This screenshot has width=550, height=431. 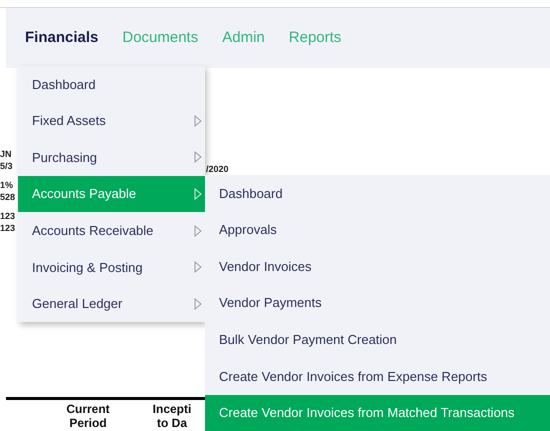 I want to click on menu-item: General Ledger, so click(x=111, y=304).